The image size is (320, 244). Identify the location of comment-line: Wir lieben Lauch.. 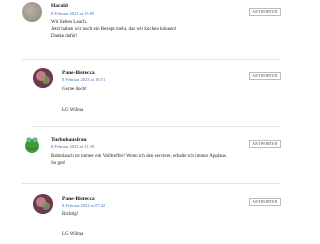
(69, 22).